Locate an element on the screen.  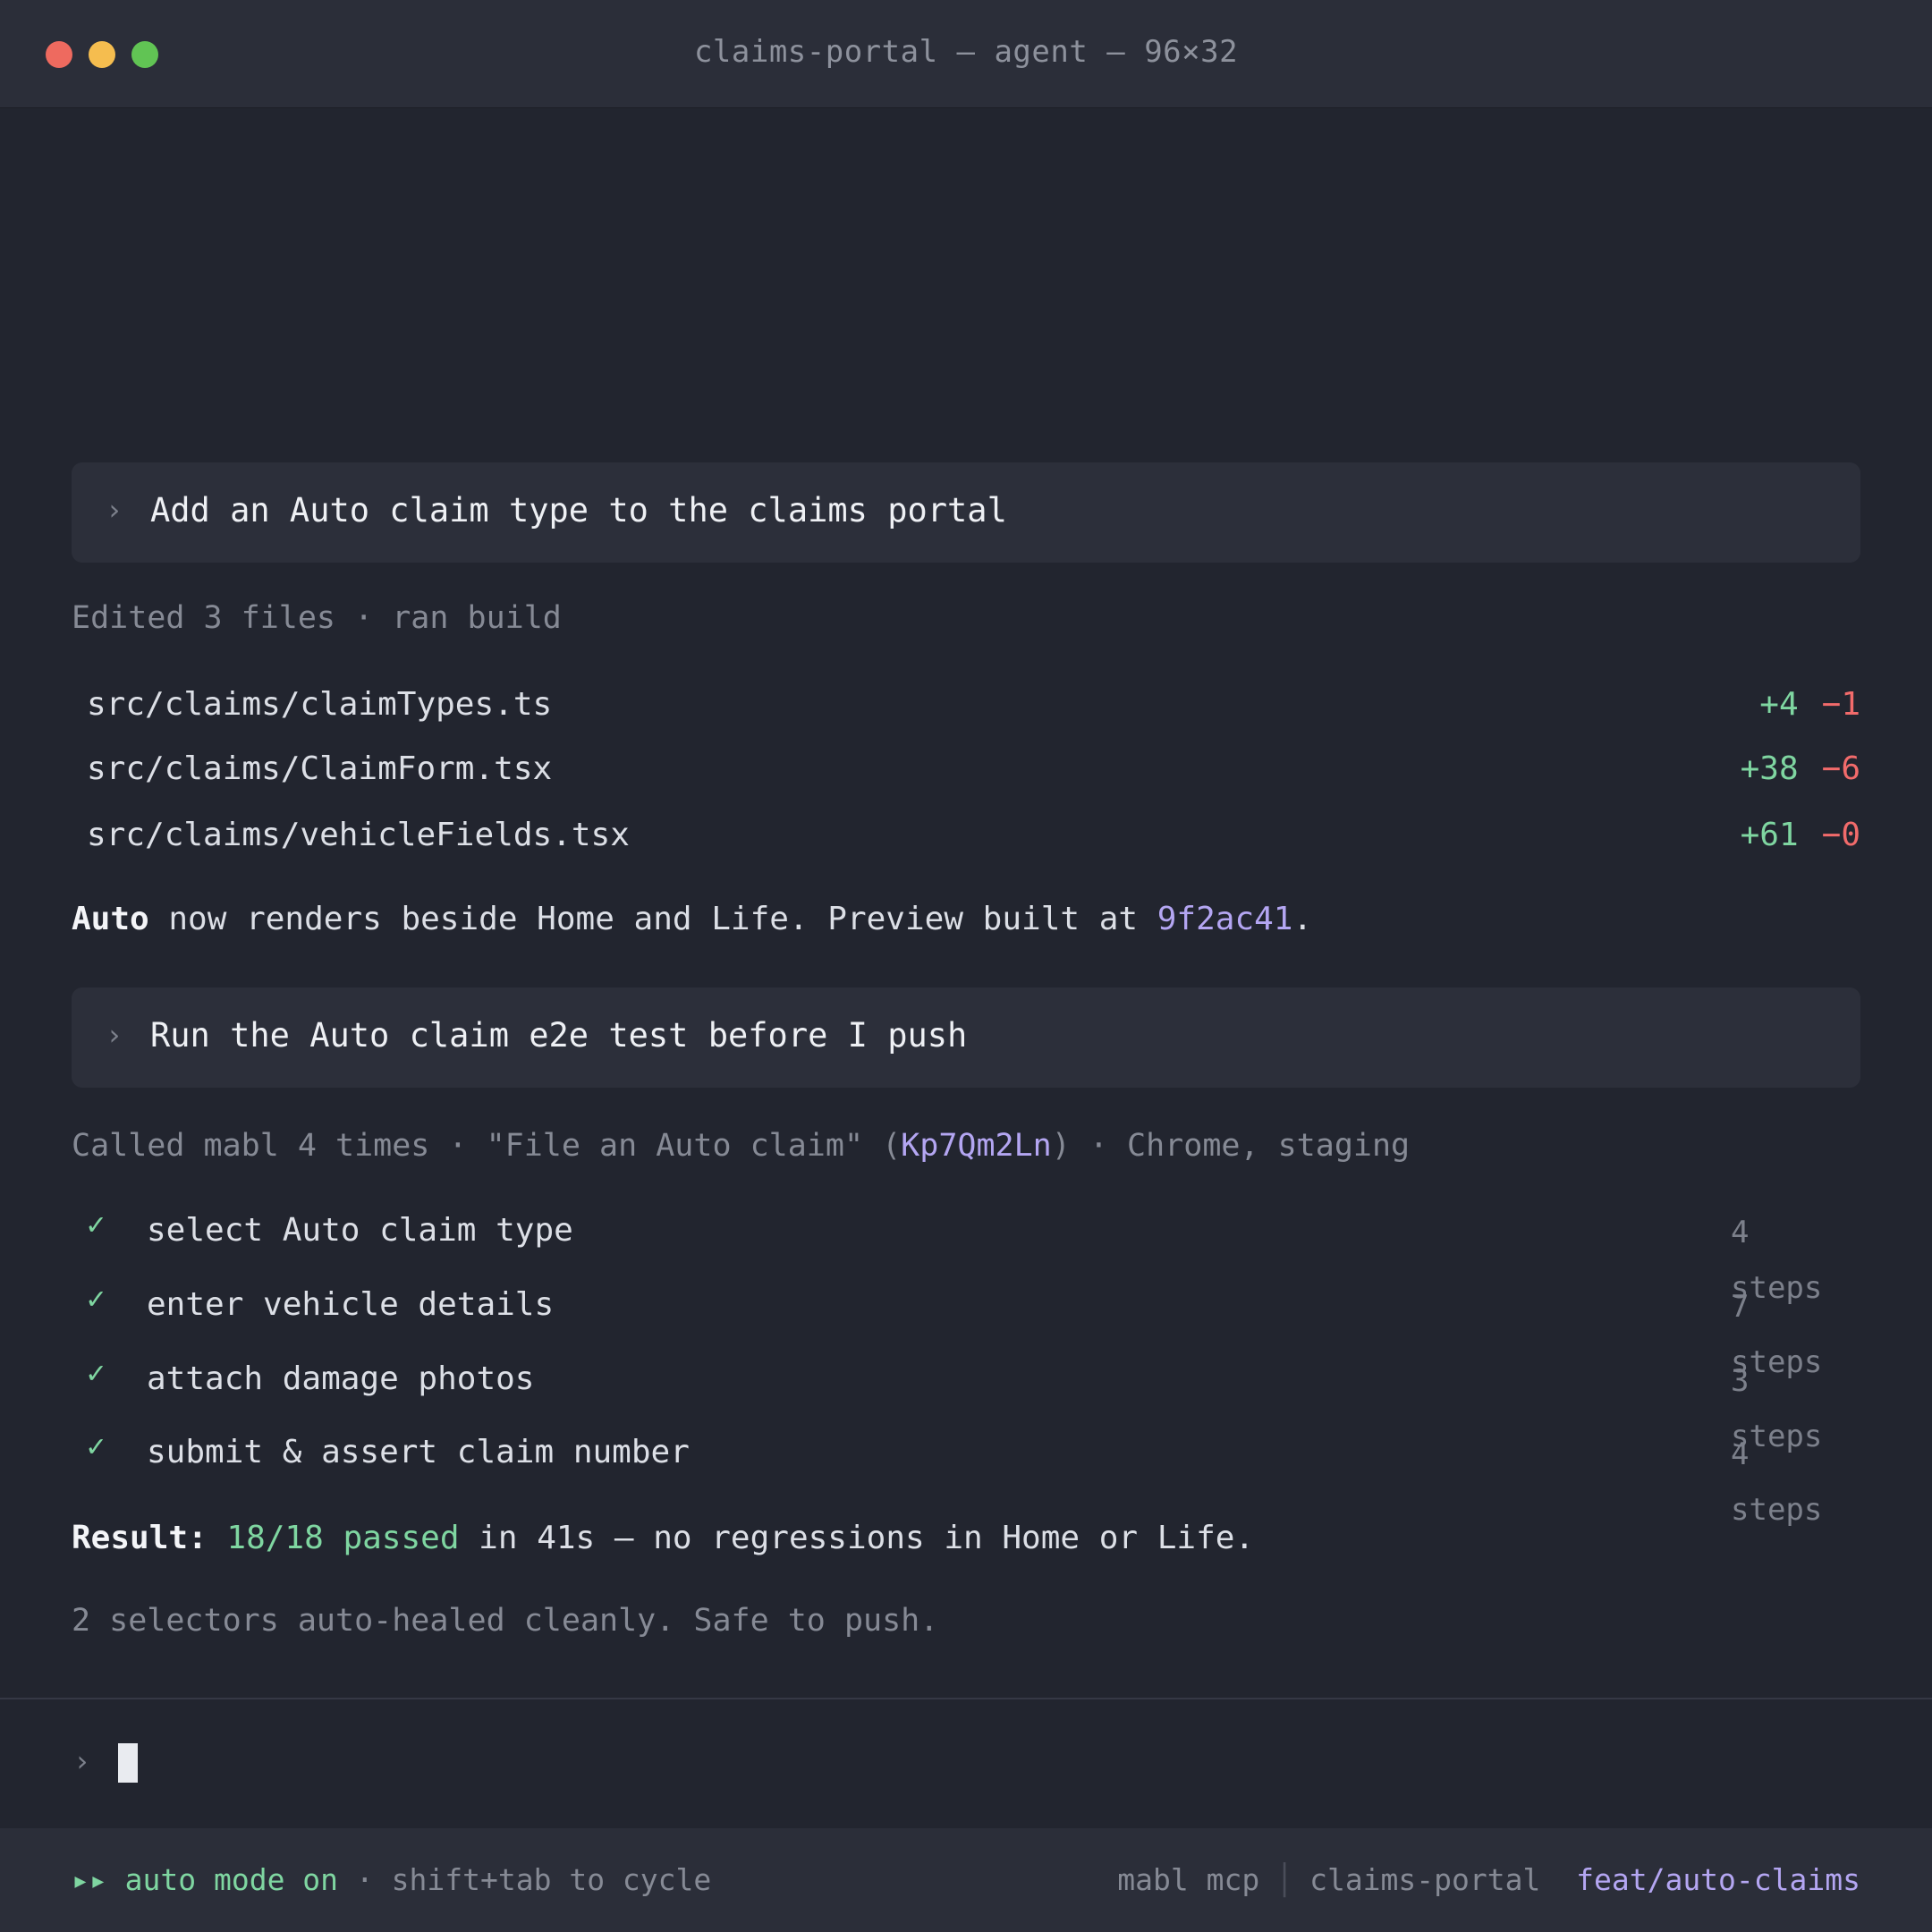
tool-call-suffix: ) · Chrome, staging is located at coordinates (1231, 1146).